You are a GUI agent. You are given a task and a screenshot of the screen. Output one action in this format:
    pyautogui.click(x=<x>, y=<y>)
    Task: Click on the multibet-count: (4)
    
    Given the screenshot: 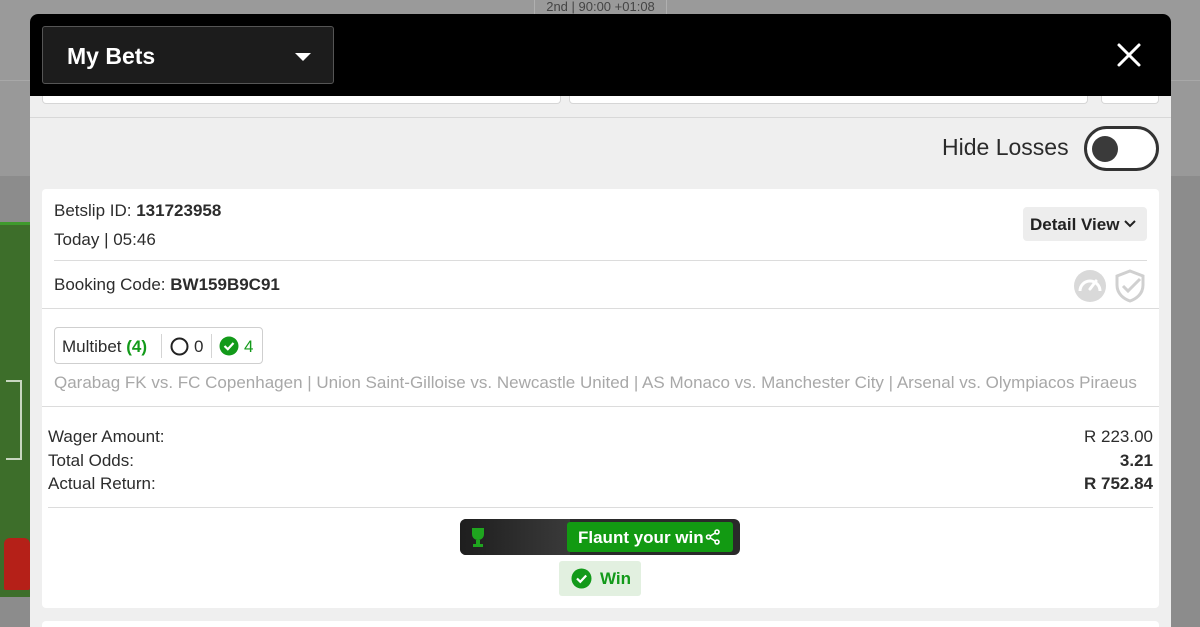 What is the action you would take?
    pyautogui.click(x=137, y=346)
    